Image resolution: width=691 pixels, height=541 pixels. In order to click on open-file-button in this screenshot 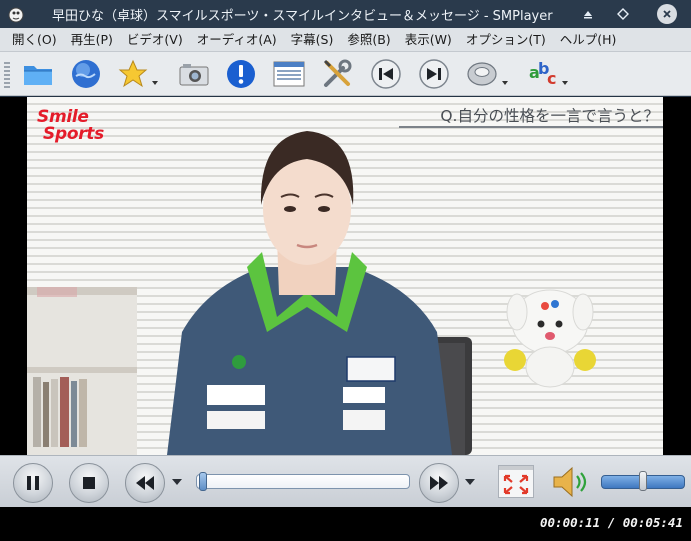, I will do `click(38, 74)`.